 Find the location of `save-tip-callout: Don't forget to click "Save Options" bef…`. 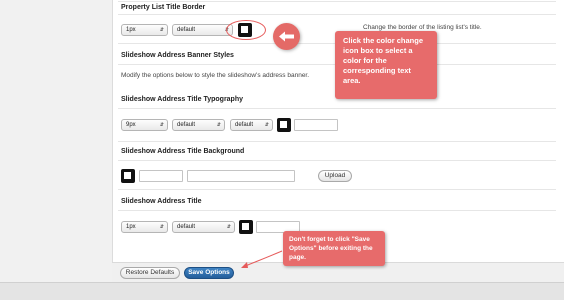

save-tip-callout: Don't forget to click "Save Options" bef… is located at coordinates (334, 248).